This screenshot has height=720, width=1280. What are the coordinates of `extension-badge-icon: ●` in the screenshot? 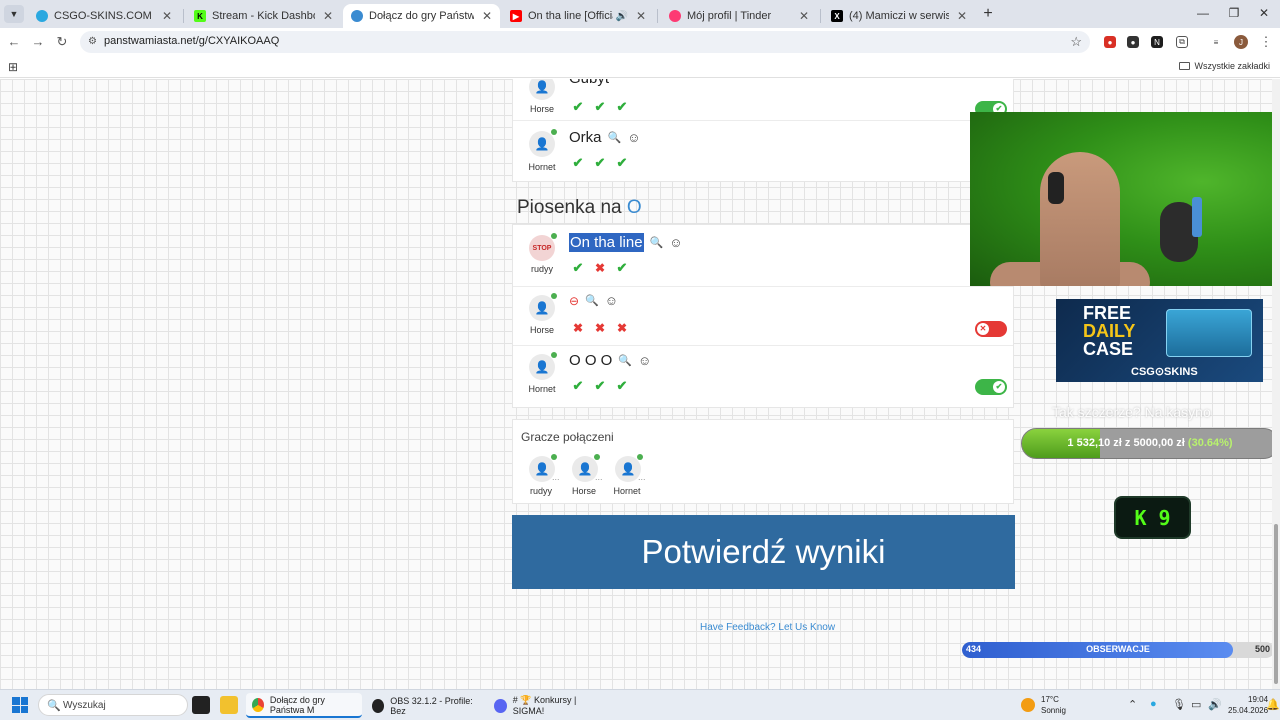 It's located at (1110, 42).